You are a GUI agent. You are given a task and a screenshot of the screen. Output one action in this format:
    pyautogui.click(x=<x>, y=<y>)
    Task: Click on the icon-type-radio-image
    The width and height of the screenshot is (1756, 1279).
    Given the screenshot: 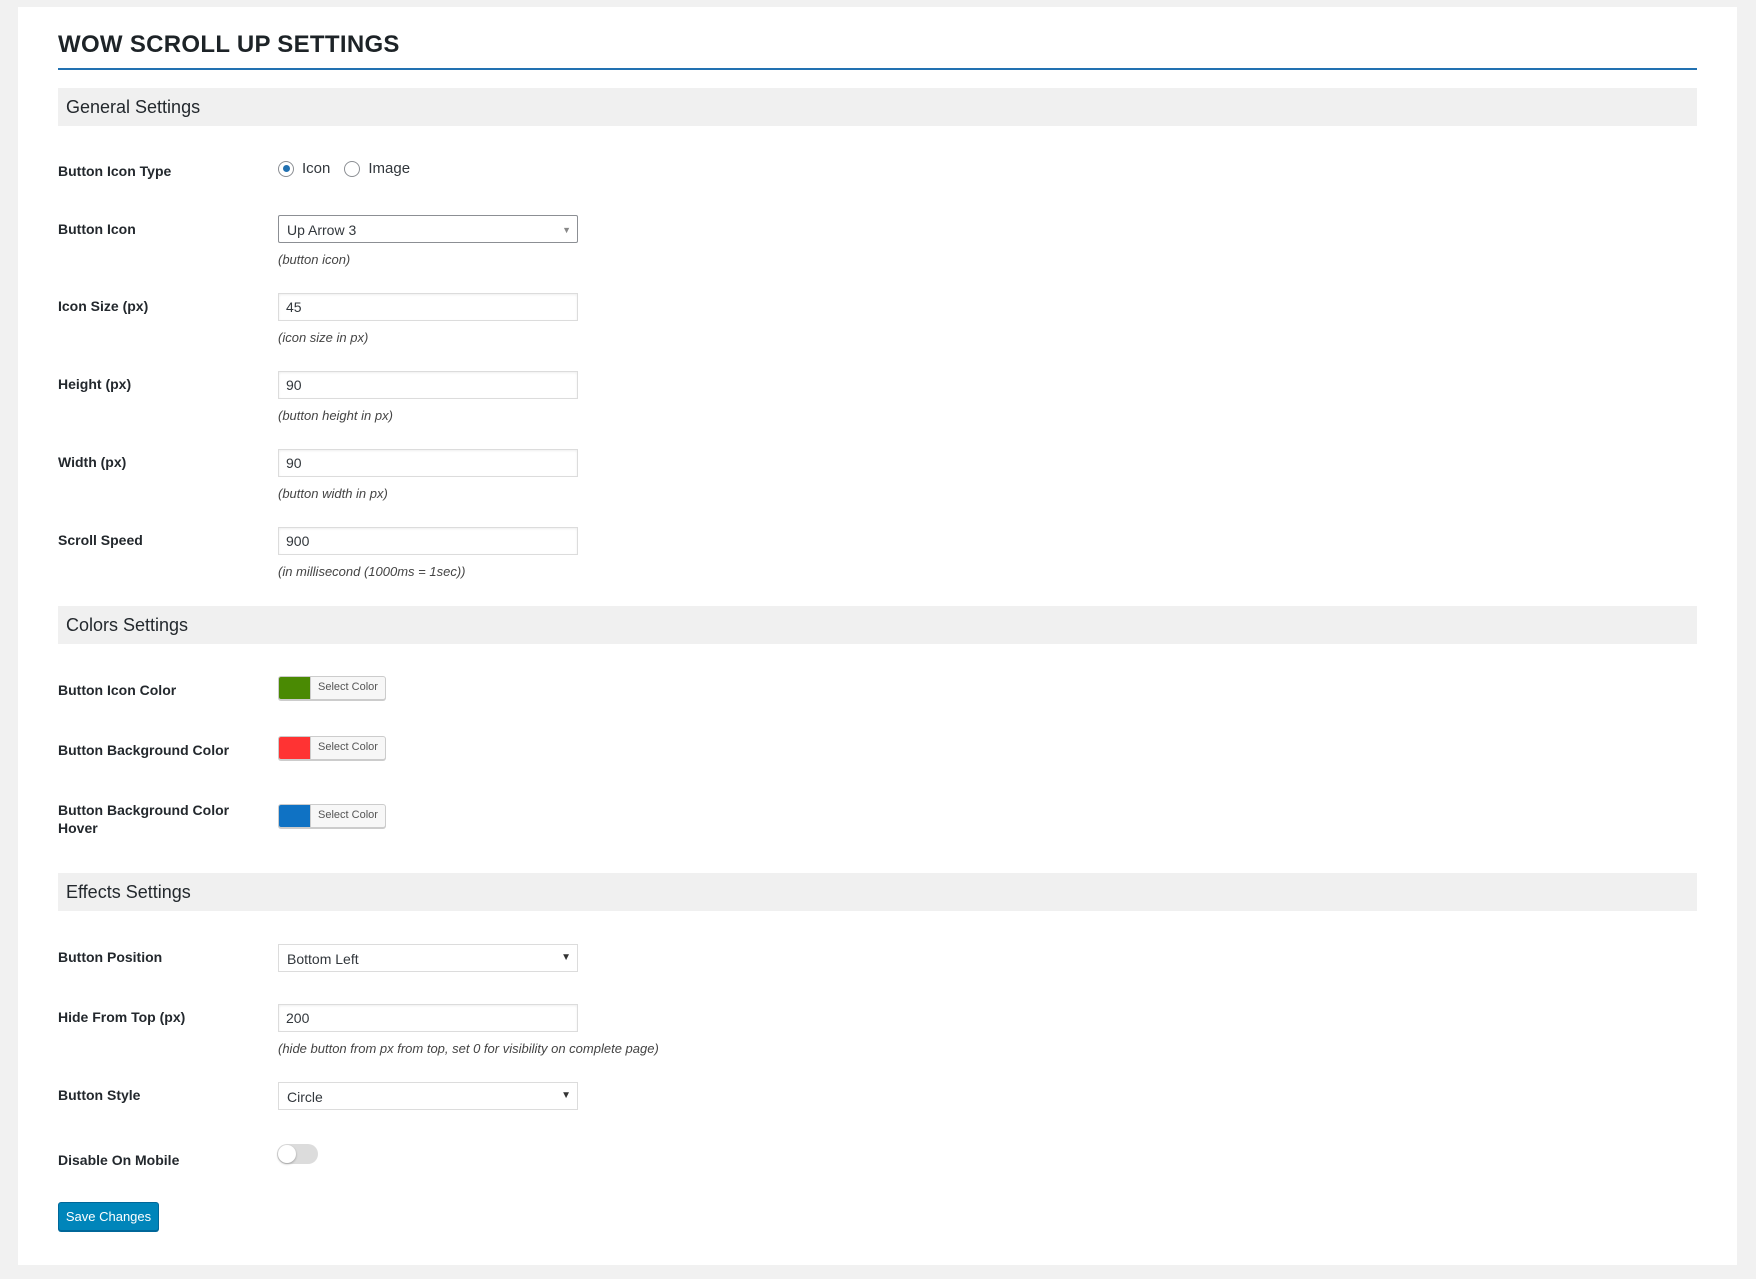 What is the action you would take?
    pyautogui.click(x=352, y=168)
    